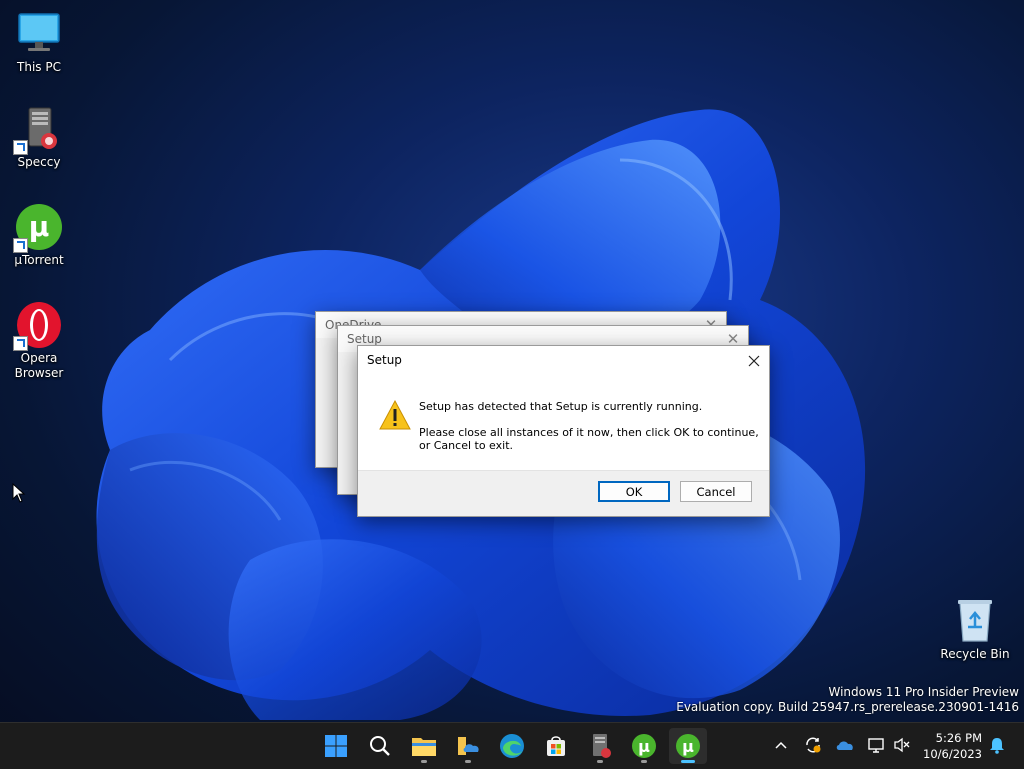 The image size is (1024, 769). What do you see at coordinates (39, 67) in the screenshot?
I see `desktop-icon-label: This PC` at bounding box center [39, 67].